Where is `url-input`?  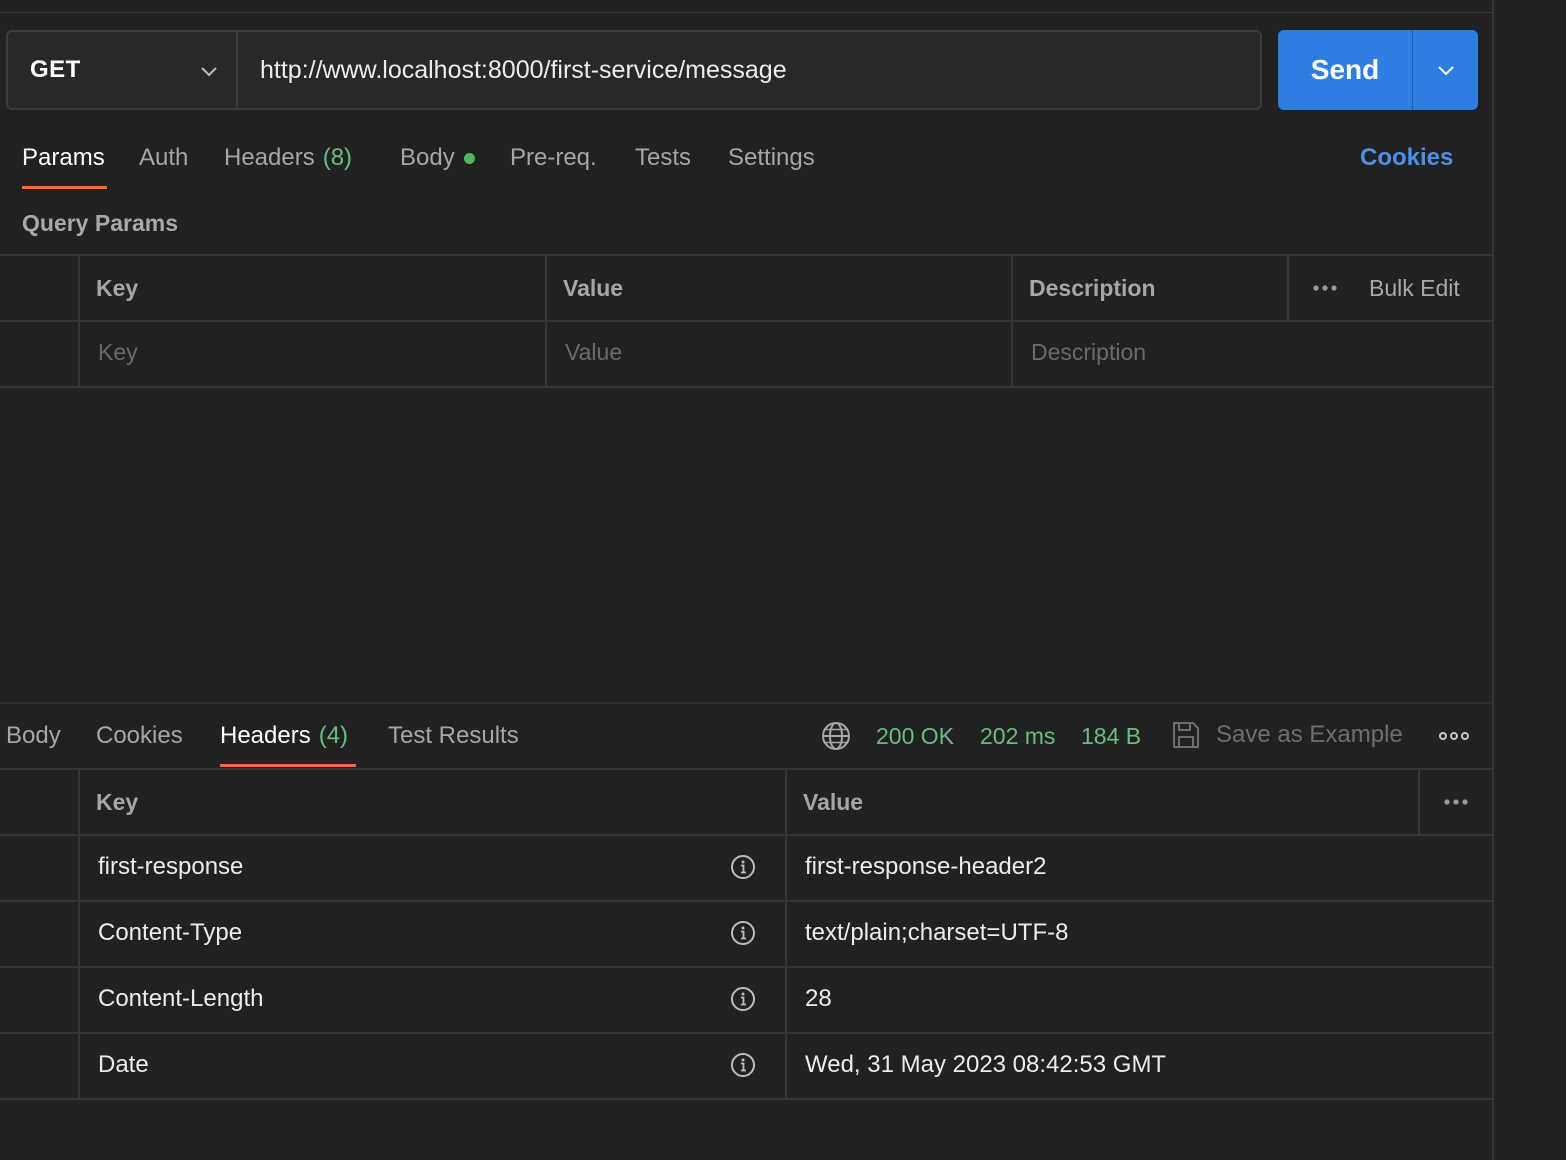
url-input is located at coordinates (749, 70).